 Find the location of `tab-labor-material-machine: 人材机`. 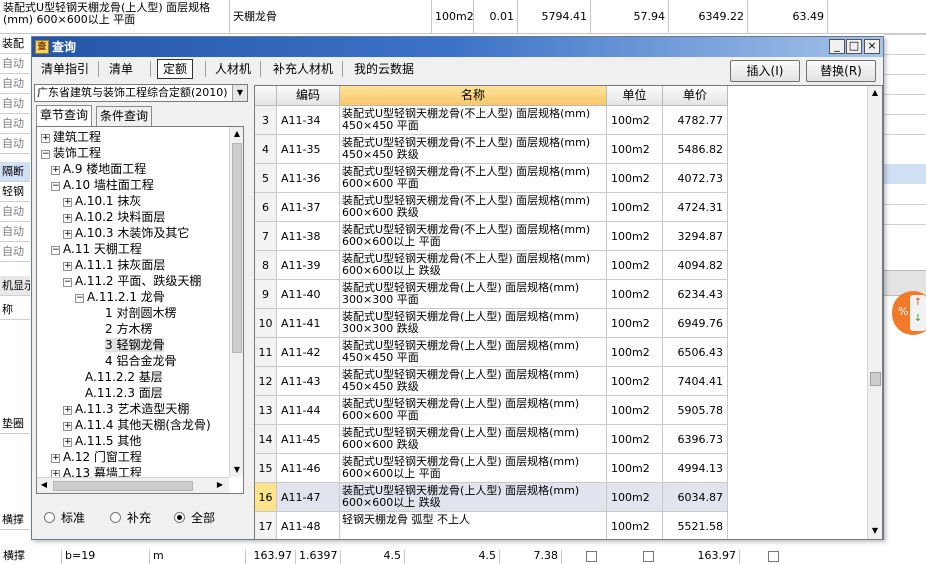

tab-labor-material-machine: 人材机 is located at coordinates (233, 69).